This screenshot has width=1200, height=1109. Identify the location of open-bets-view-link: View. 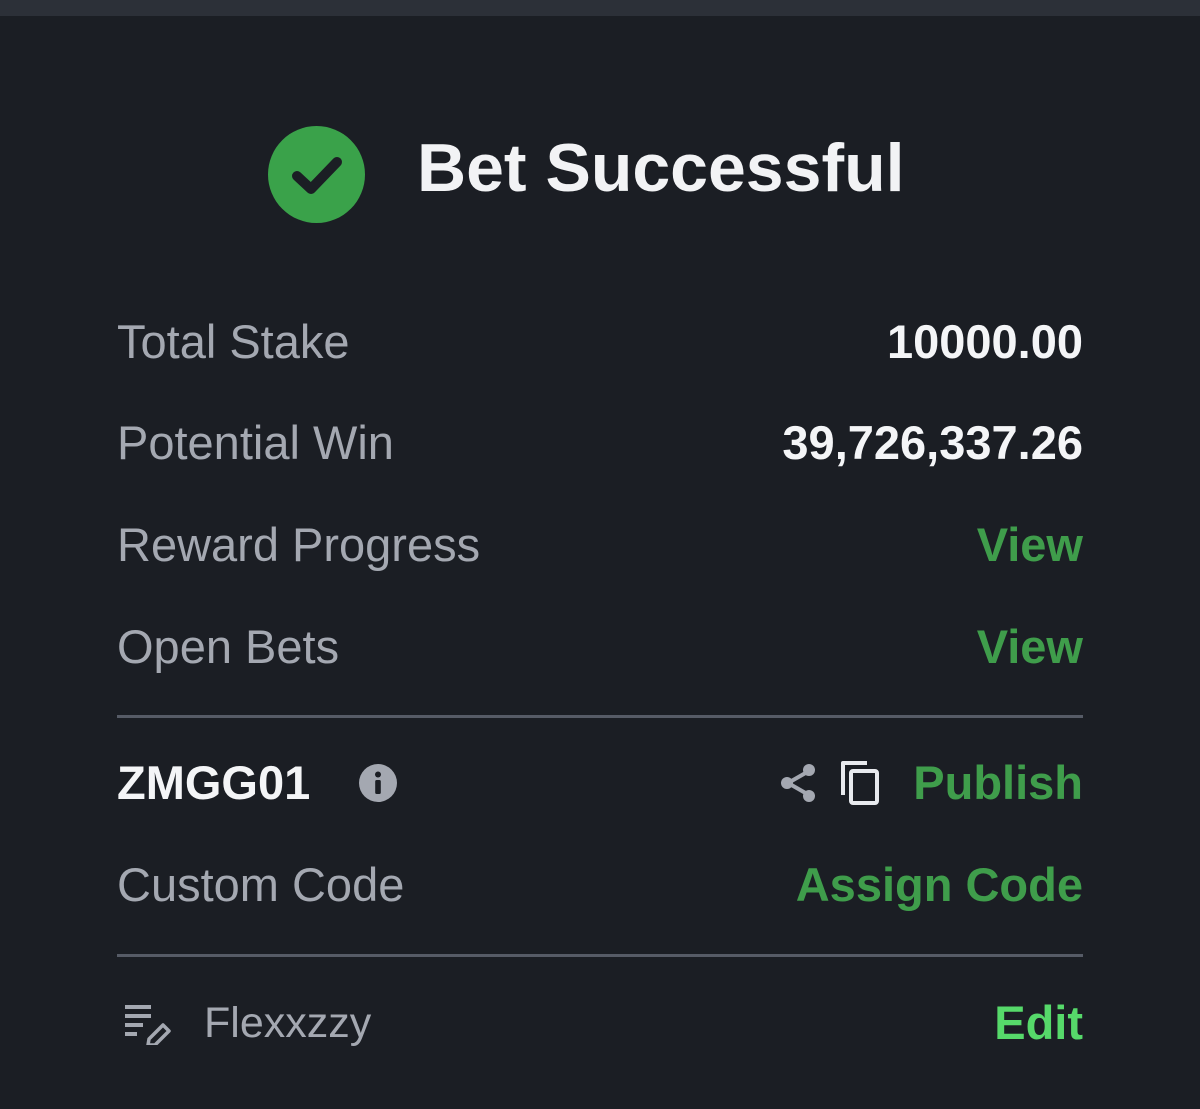
(1030, 647).